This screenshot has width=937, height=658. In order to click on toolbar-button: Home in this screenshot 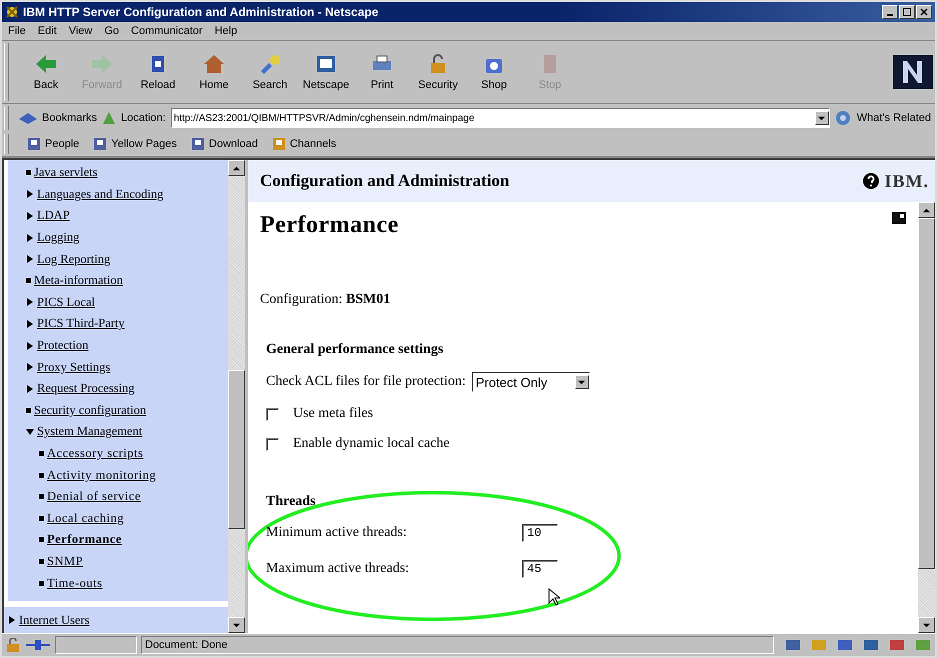, I will do `click(214, 72)`.